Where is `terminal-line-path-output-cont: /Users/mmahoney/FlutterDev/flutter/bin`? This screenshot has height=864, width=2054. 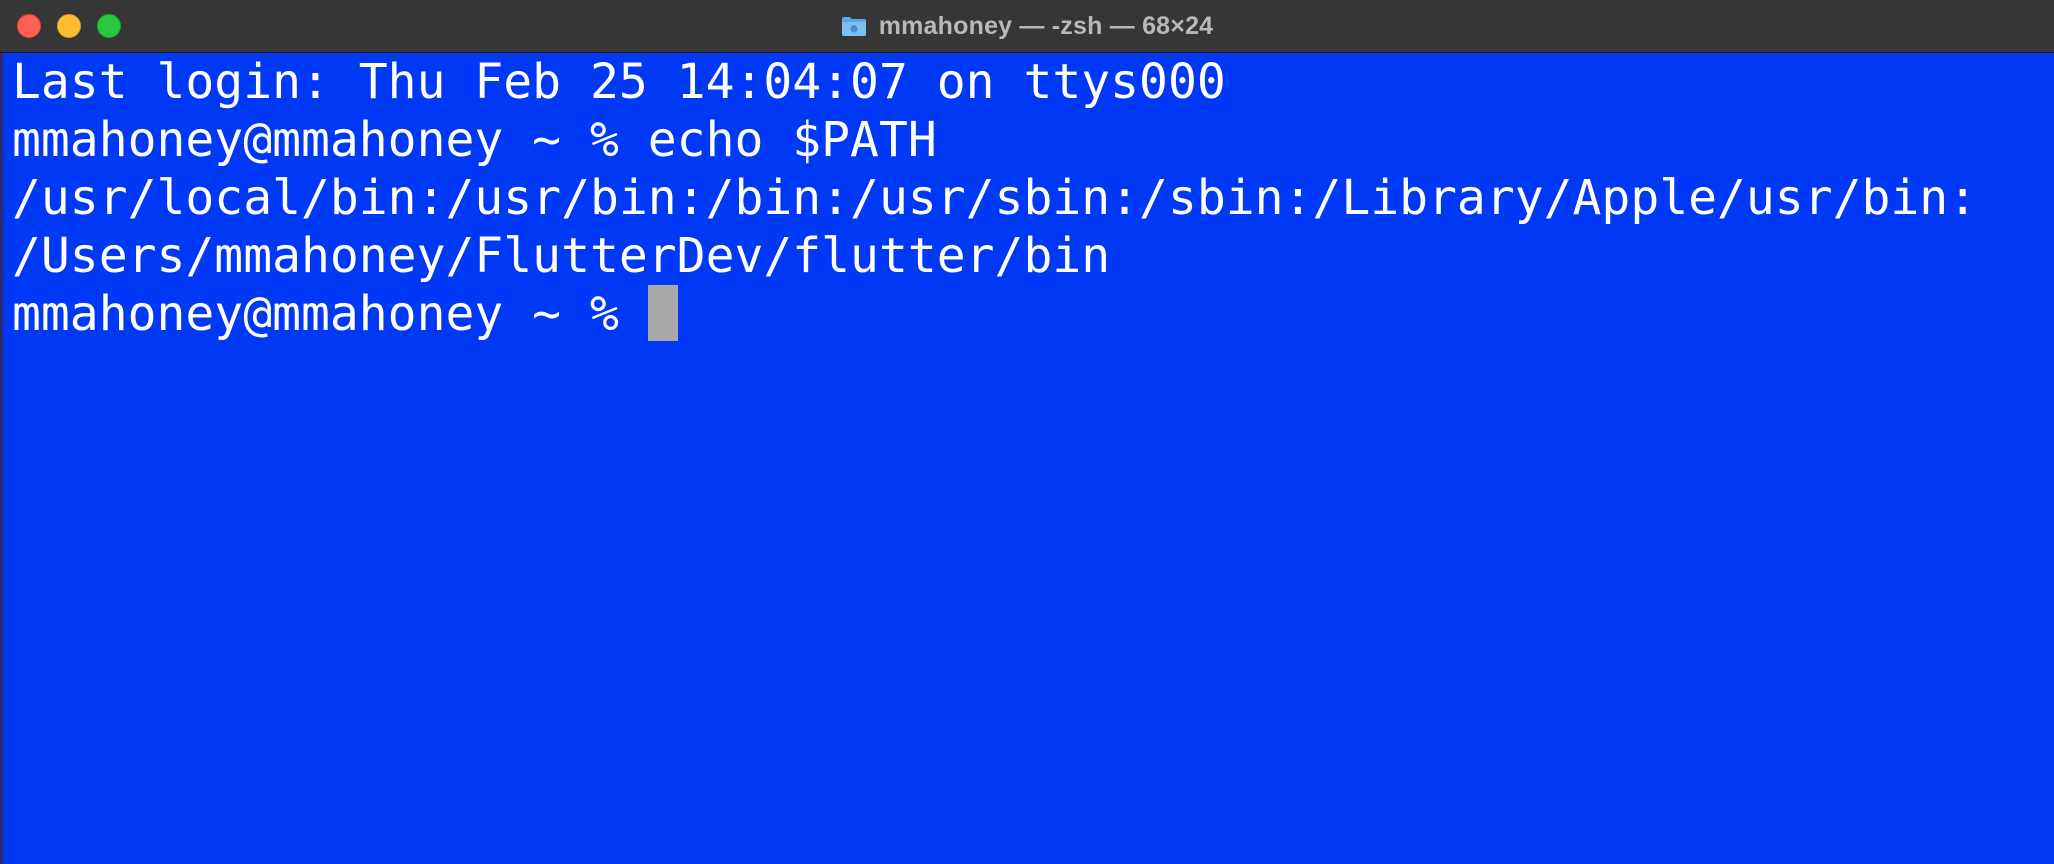 terminal-line-path-output-cont: /Users/mmahoney/FlutterDev/flutter/bin is located at coordinates (561, 256).